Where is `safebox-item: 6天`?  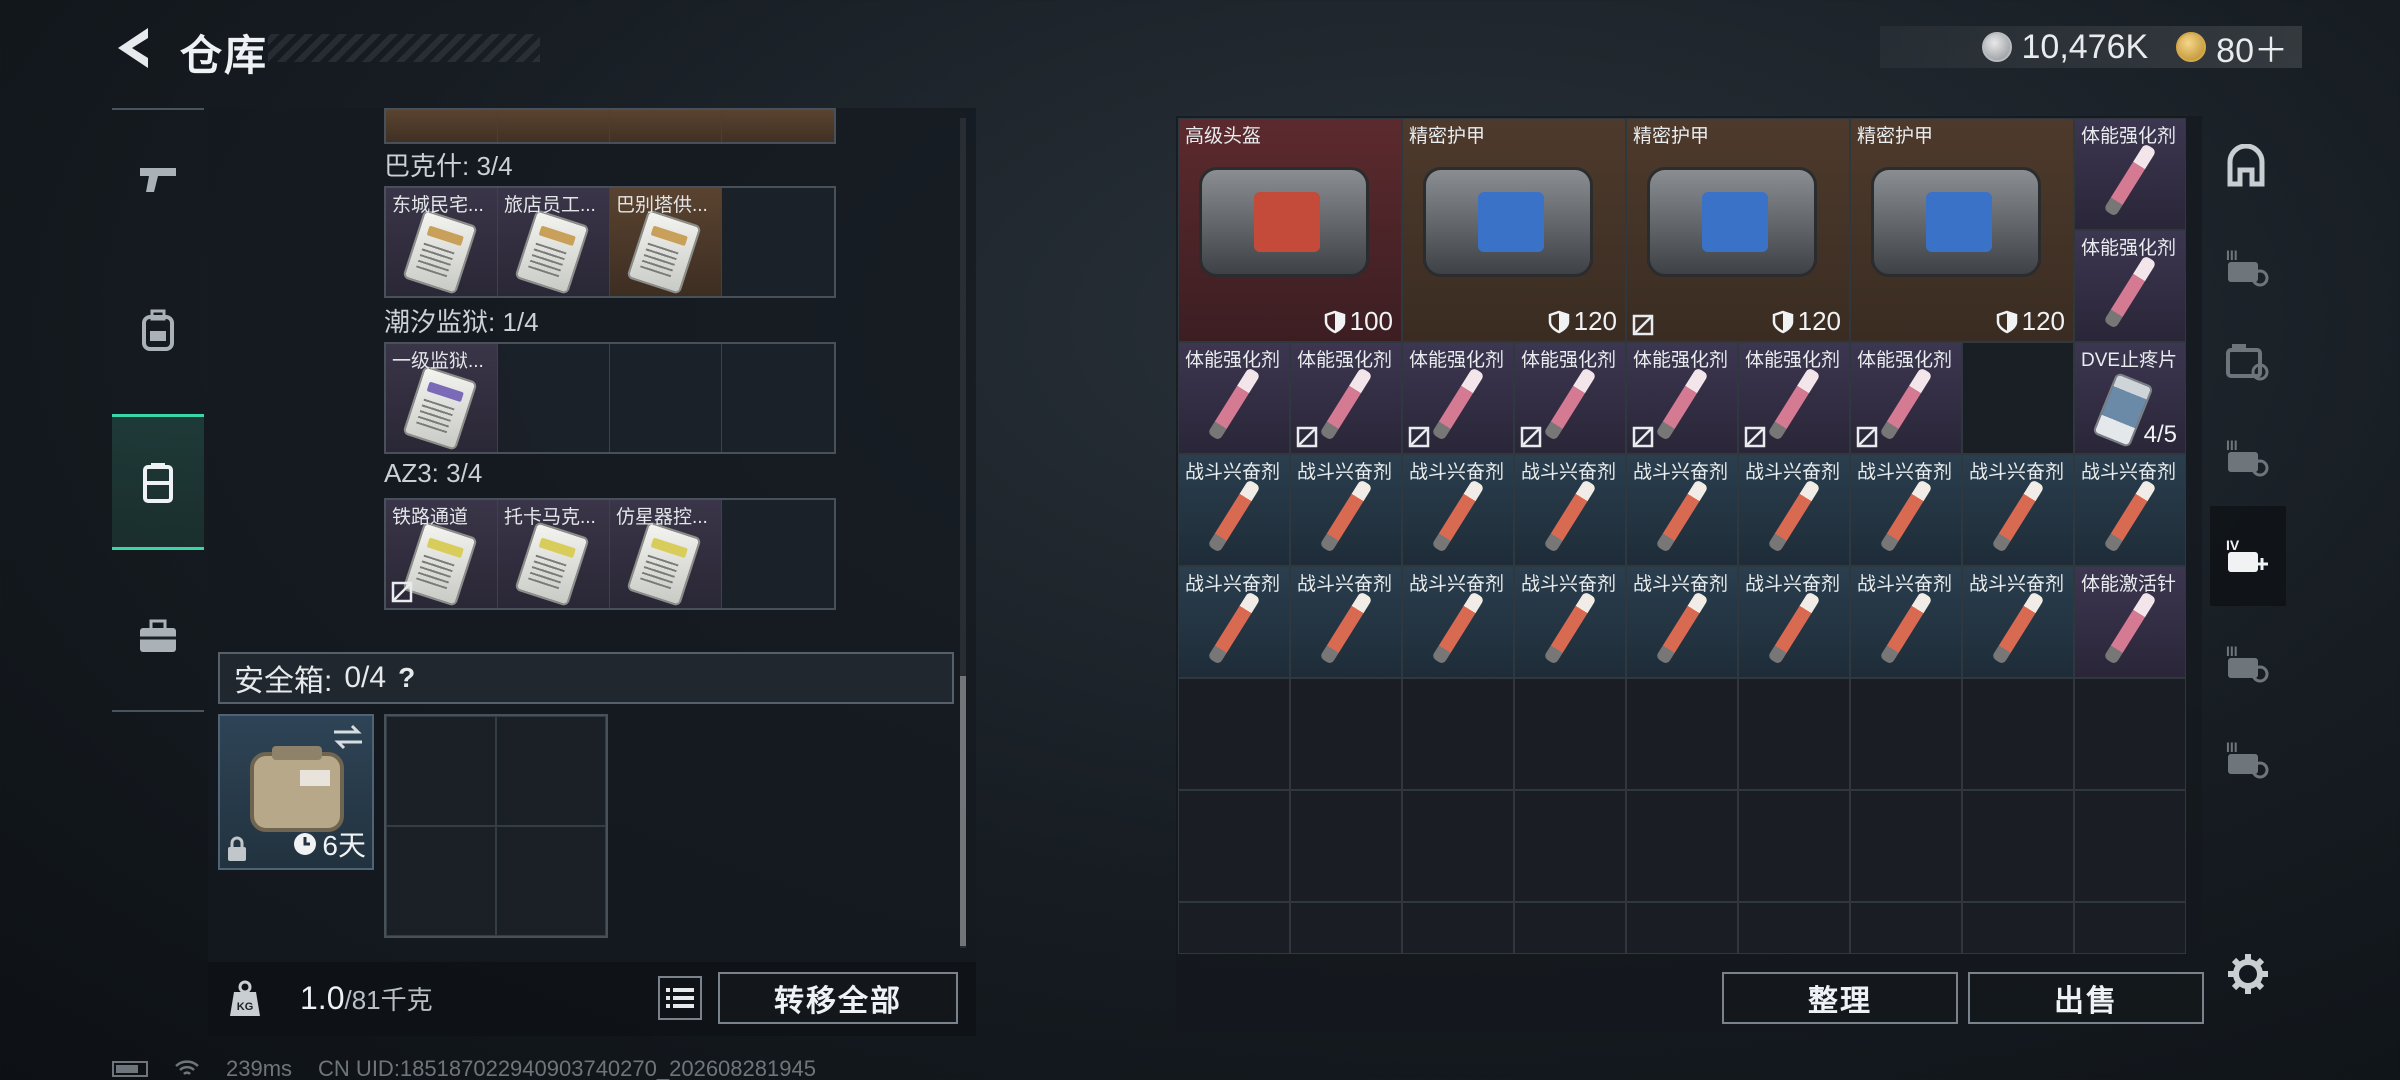
safebox-item: 6天 is located at coordinates (296, 792).